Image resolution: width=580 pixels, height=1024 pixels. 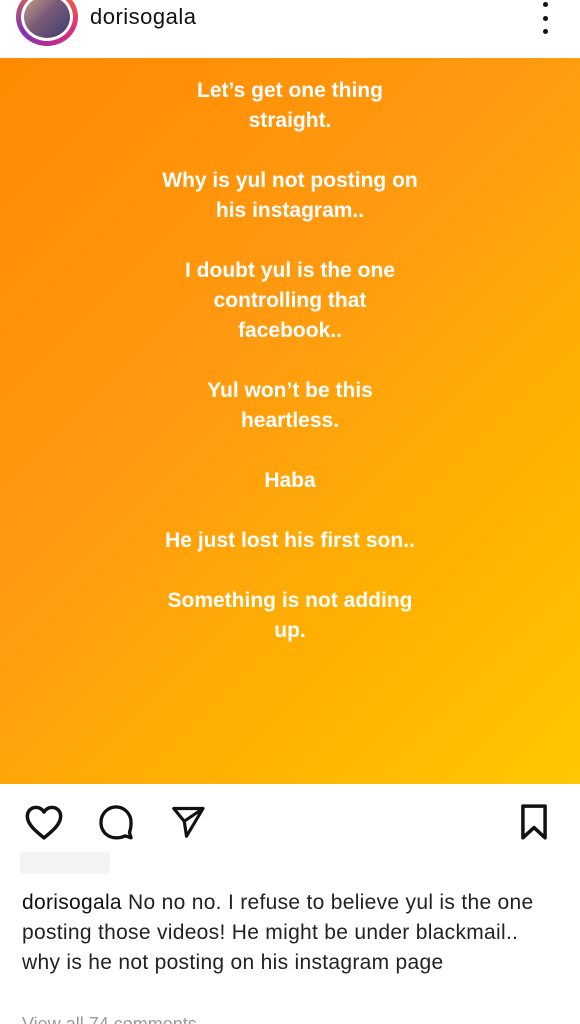 What do you see at coordinates (290, 270) in the screenshot?
I see `story-line: I doubt yul is the one` at bounding box center [290, 270].